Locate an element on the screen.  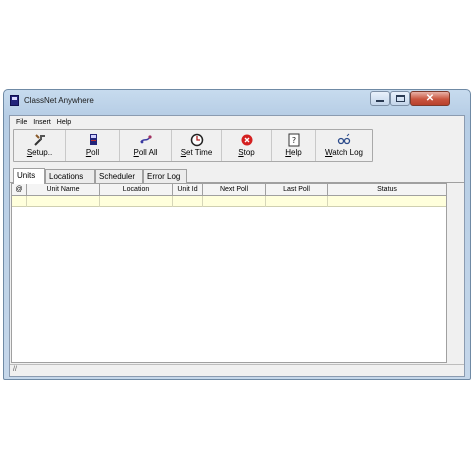
column-header-last-poll: Last Poll is located at coordinates (297, 190).